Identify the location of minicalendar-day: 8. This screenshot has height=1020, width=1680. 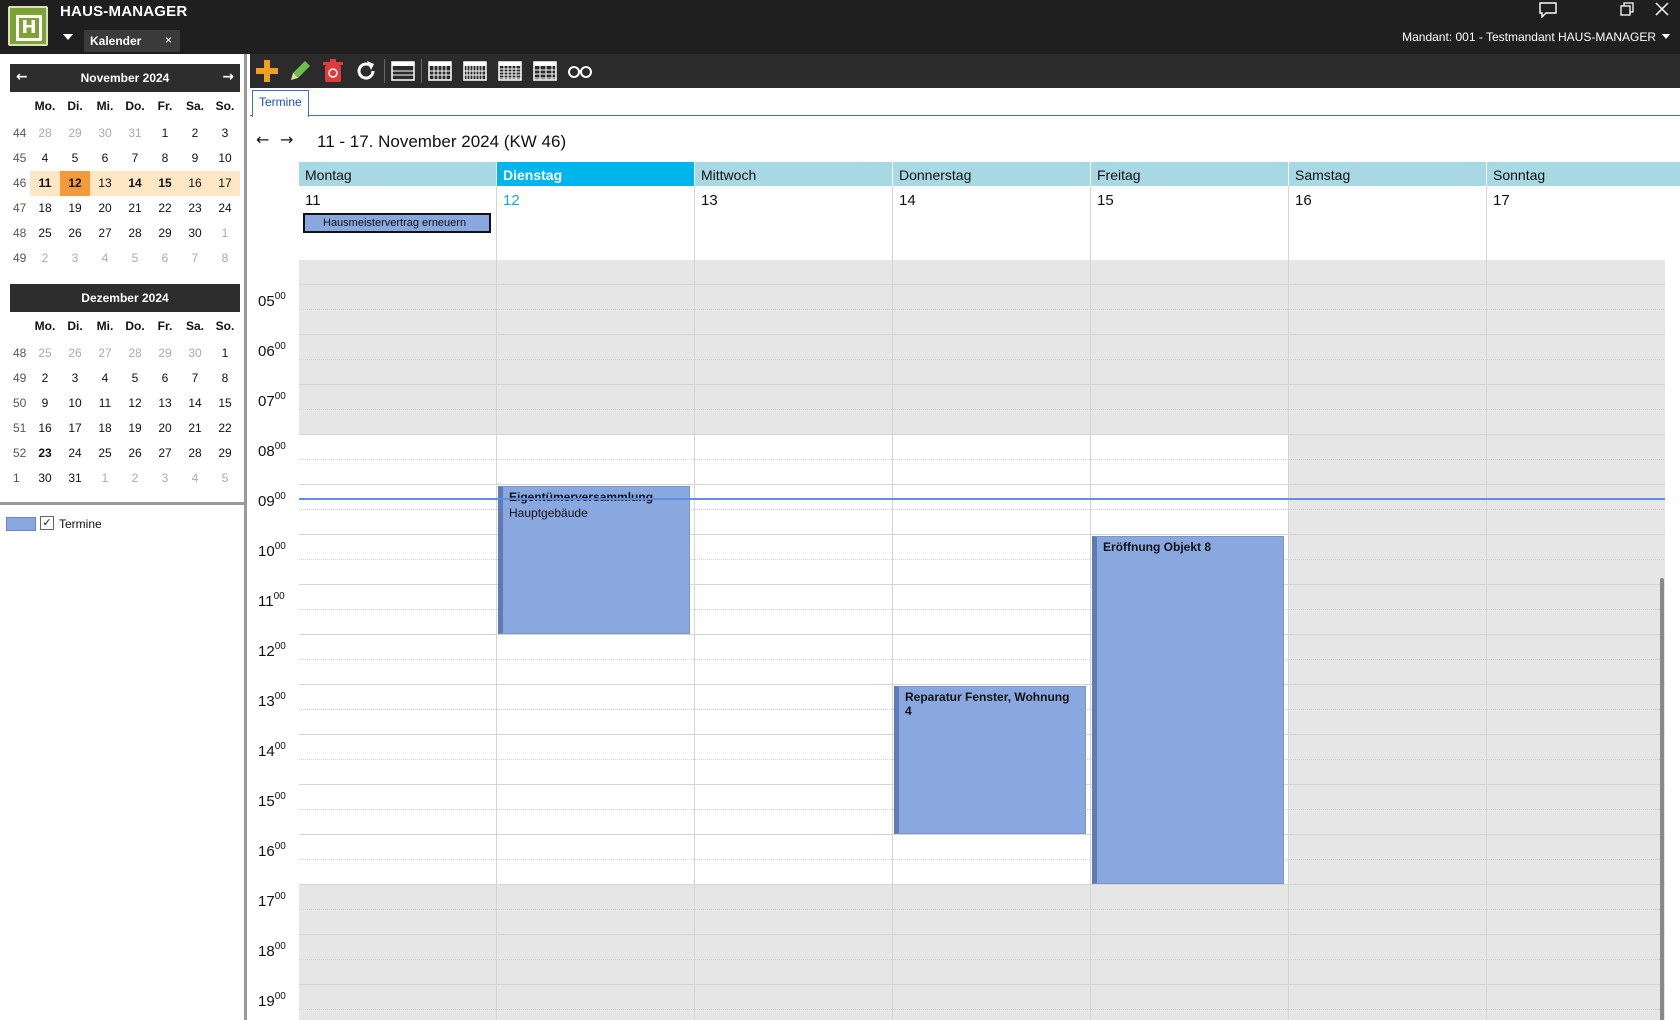
(165, 158).